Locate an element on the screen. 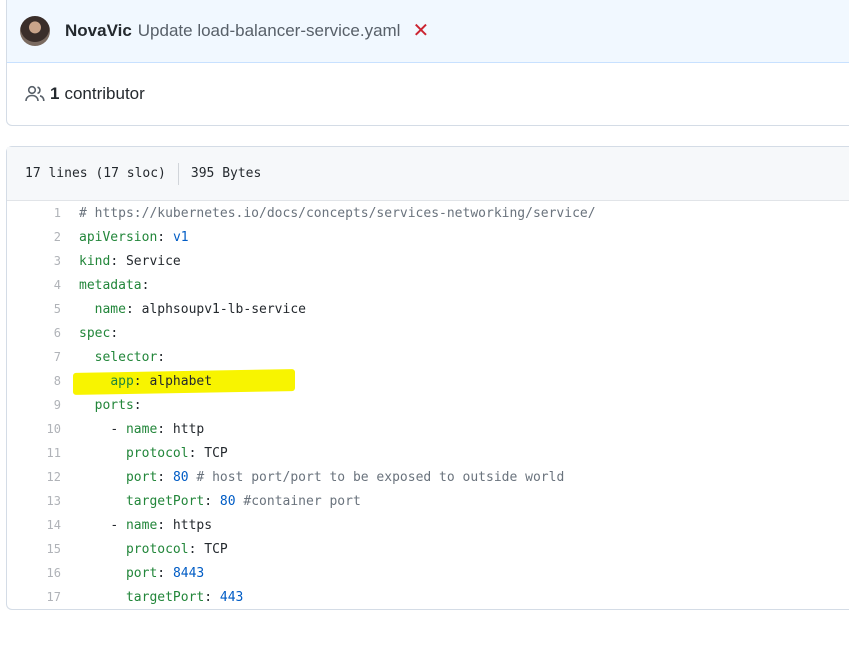 The height and width of the screenshot is (645, 849). file-lines-info: 17 lines (17 sloc) is located at coordinates (95, 173).